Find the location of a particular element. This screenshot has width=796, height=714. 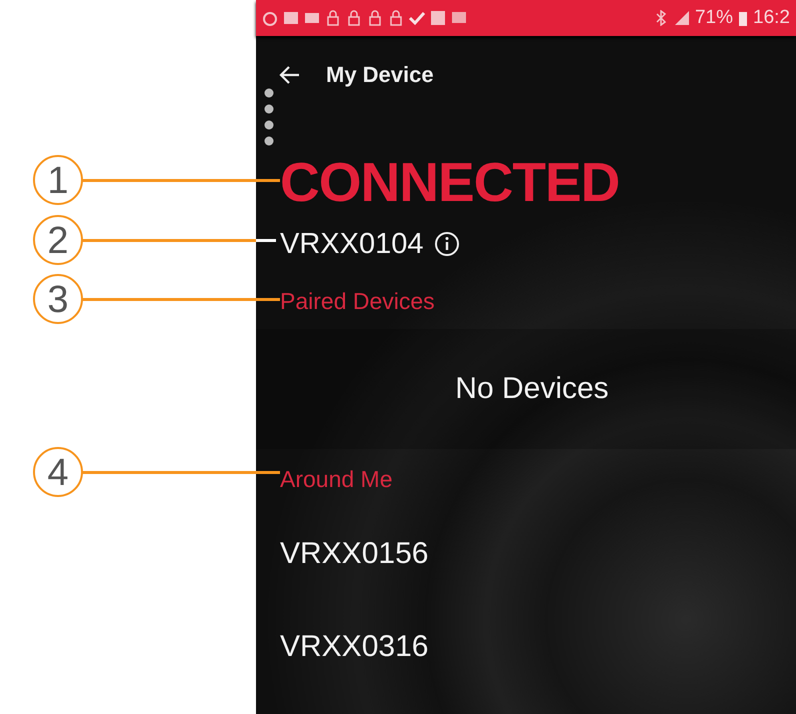

section-heading: Around Me is located at coordinates (337, 479).